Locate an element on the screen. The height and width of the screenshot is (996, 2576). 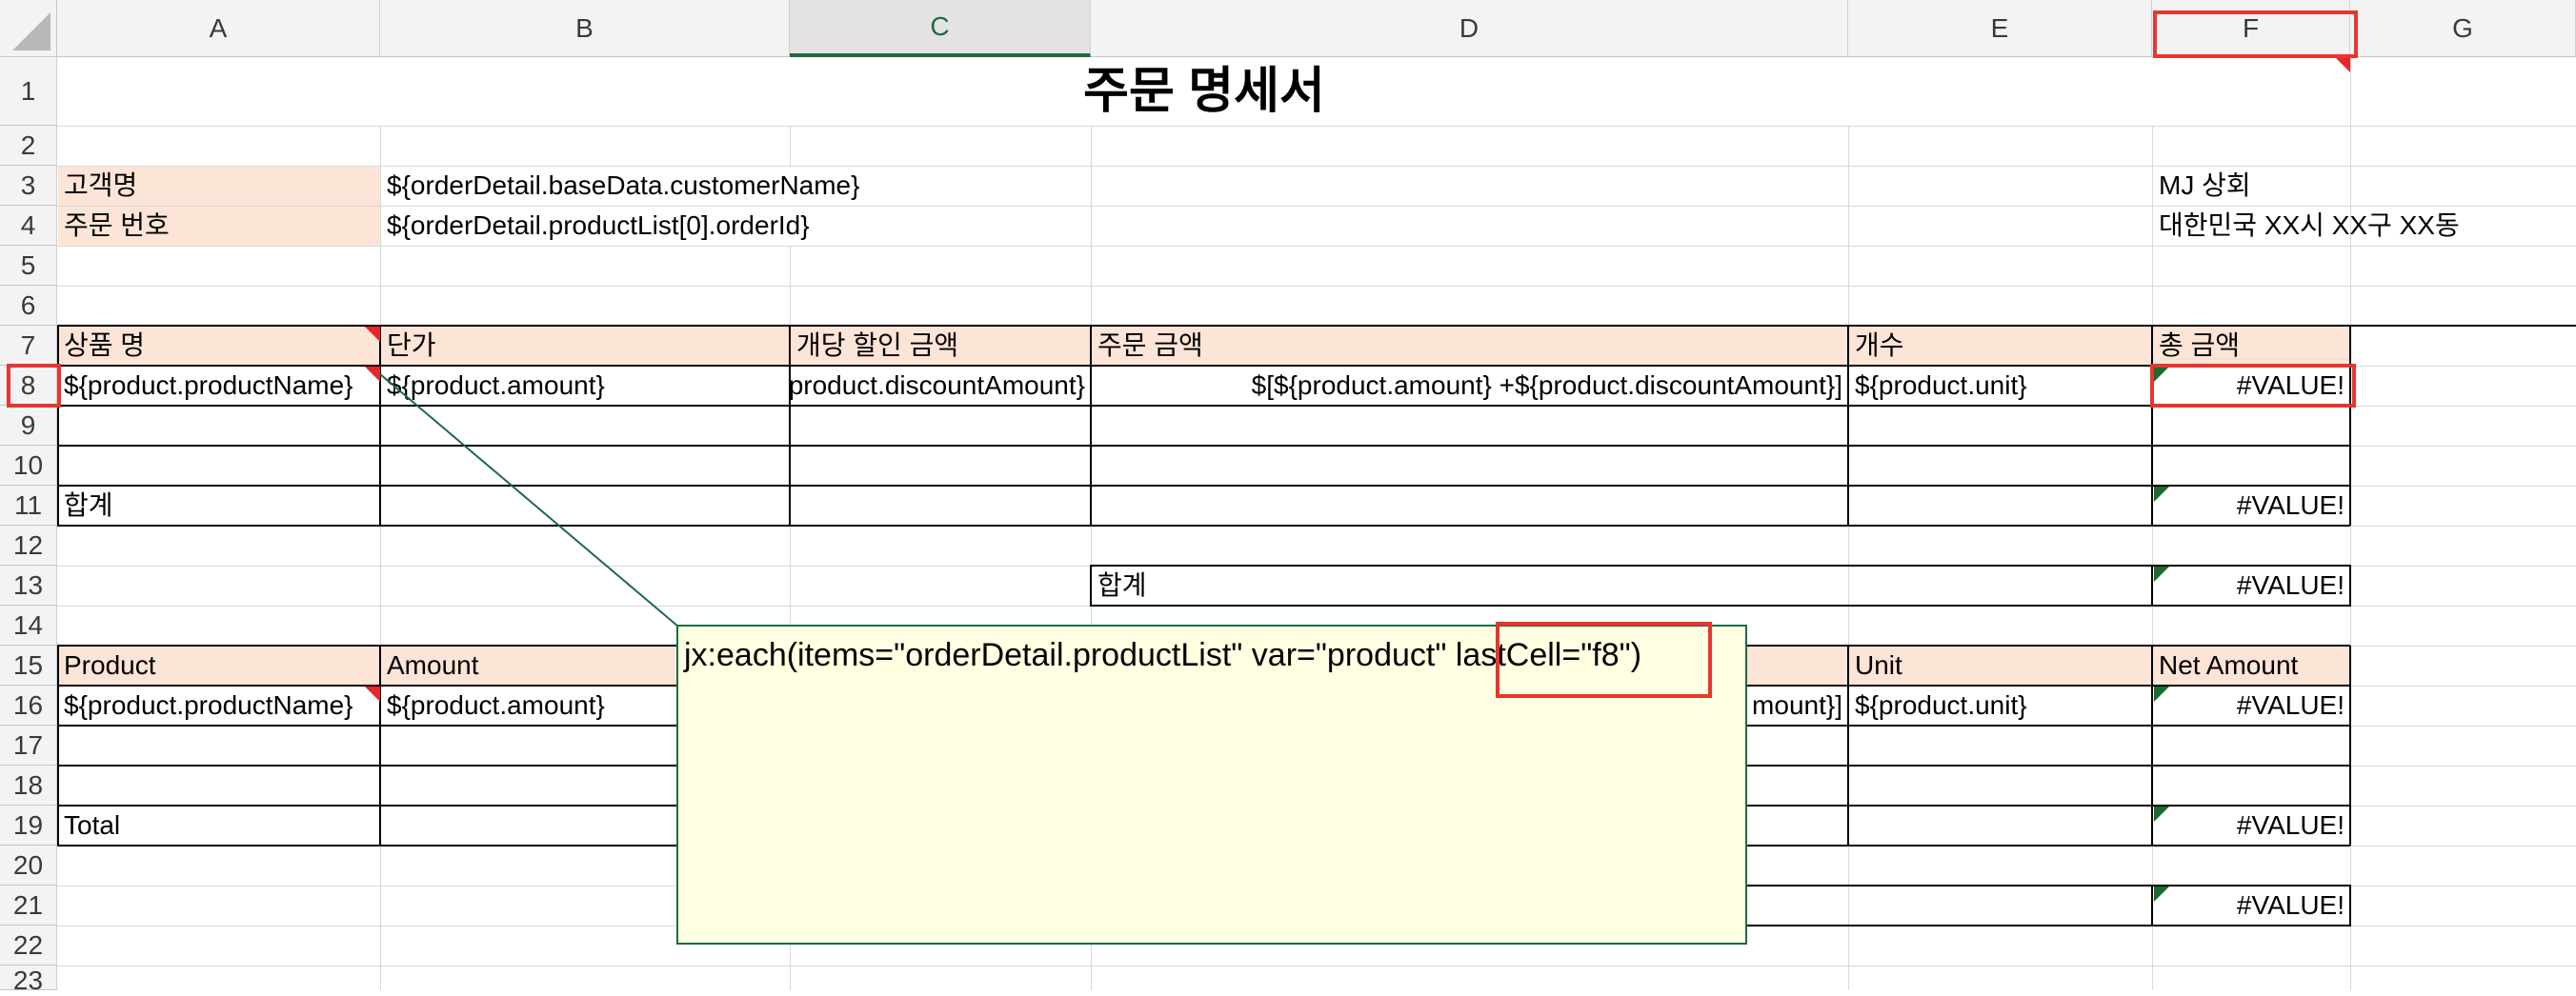
highlight-column-f is located at coordinates (2256, 34).